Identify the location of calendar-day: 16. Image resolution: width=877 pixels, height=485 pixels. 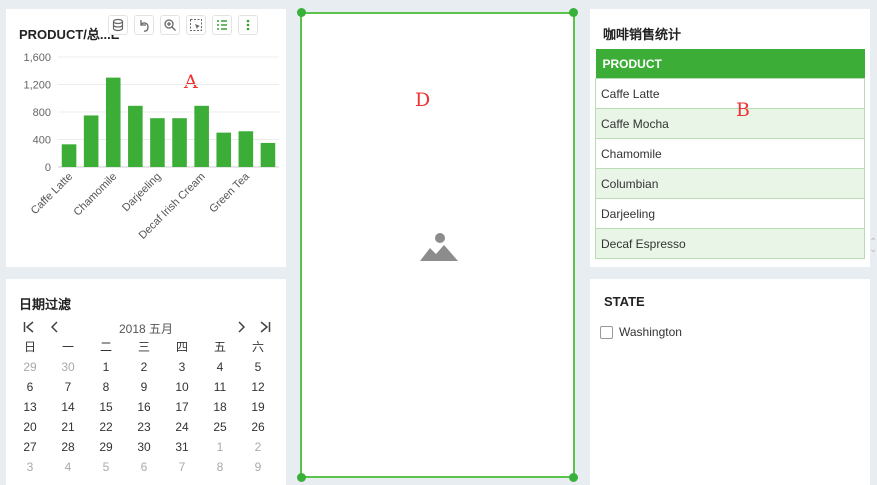
(144, 407).